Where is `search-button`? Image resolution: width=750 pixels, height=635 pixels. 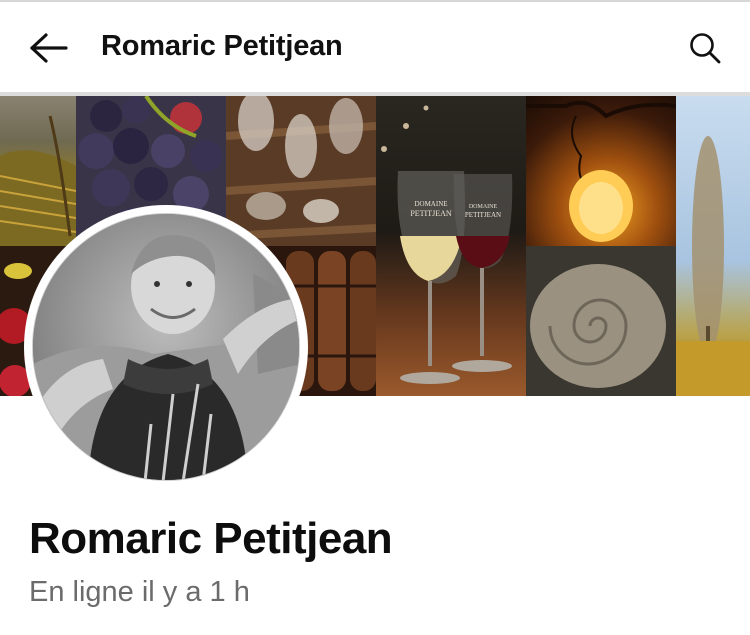 search-button is located at coordinates (705, 48).